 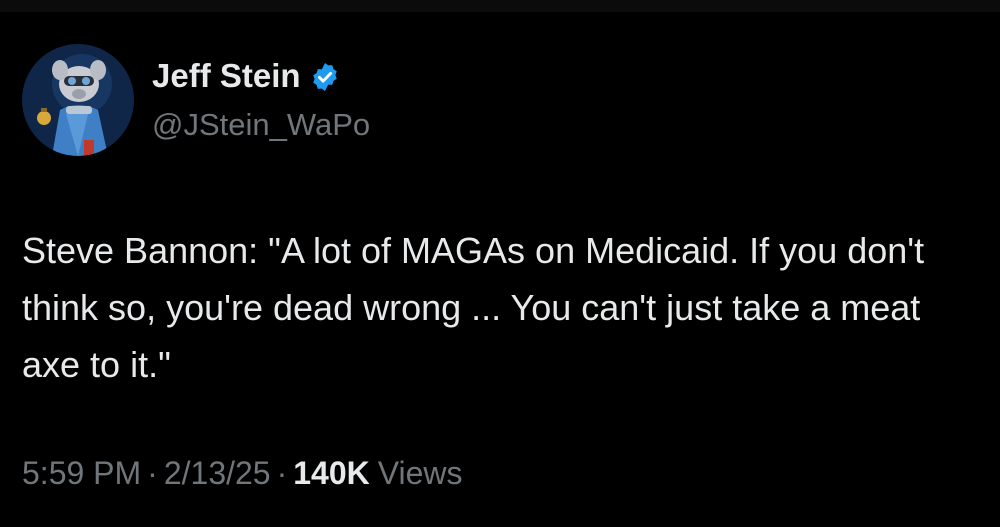 I want to click on tweet-meta: 5:59 PM · 2/13/25 · 140K Views, so click(x=242, y=473).